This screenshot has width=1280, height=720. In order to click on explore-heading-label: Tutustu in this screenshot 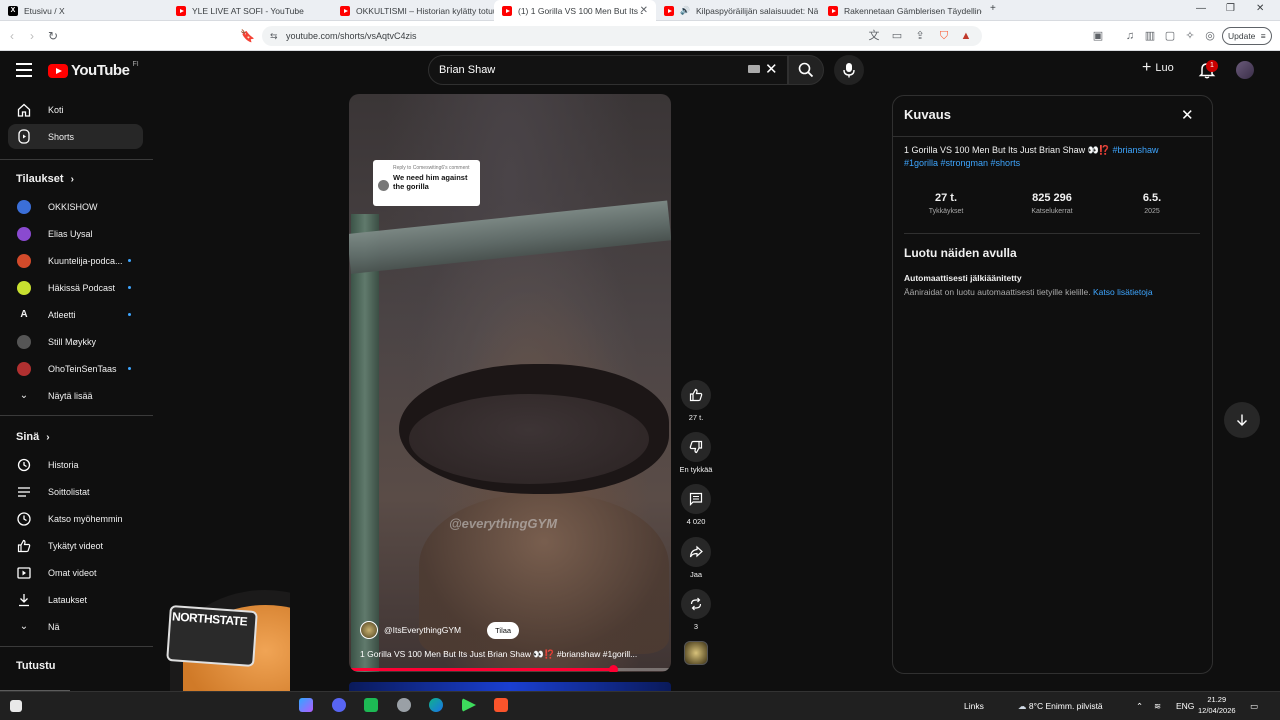, I will do `click(36, 666)`.